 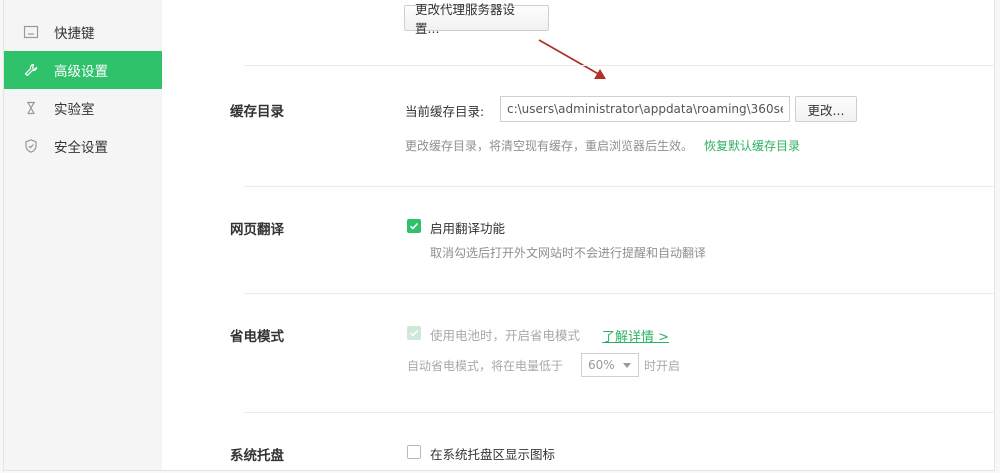 What do you see at coordinates (31, 146) in the screenshot?
I see `shield-icon` at bounding box center [31, 146].